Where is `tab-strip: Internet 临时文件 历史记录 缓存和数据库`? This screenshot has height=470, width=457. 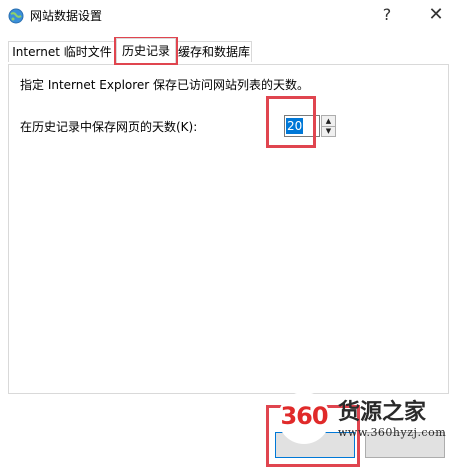
tab-strip: Internet 临时文件 历史记录 缓存和数据库 is located at coordinates (228, 51).